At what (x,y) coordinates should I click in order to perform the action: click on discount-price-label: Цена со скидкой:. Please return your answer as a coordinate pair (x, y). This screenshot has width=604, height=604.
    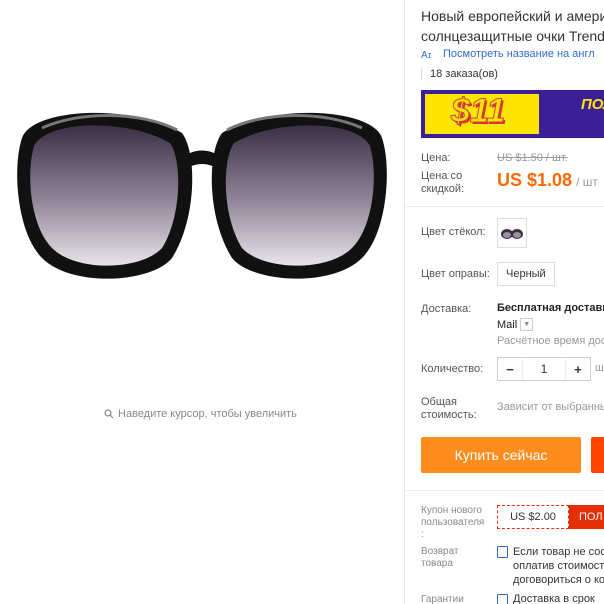
    Looking at the image, I should click on (442, 183).